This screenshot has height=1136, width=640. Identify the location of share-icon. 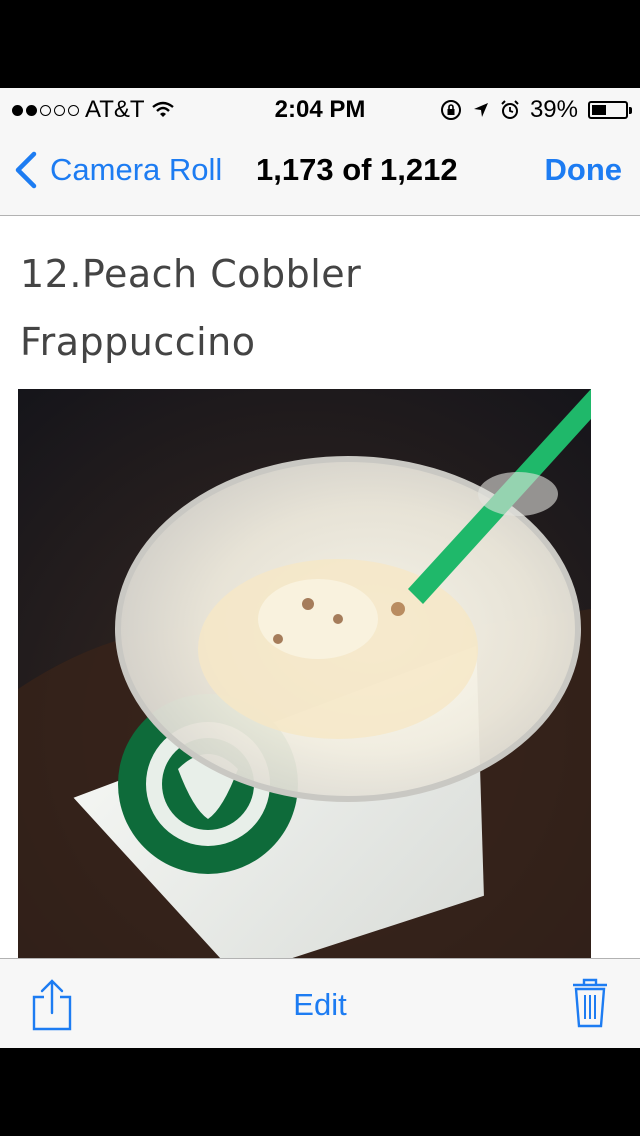
(52, 1005).